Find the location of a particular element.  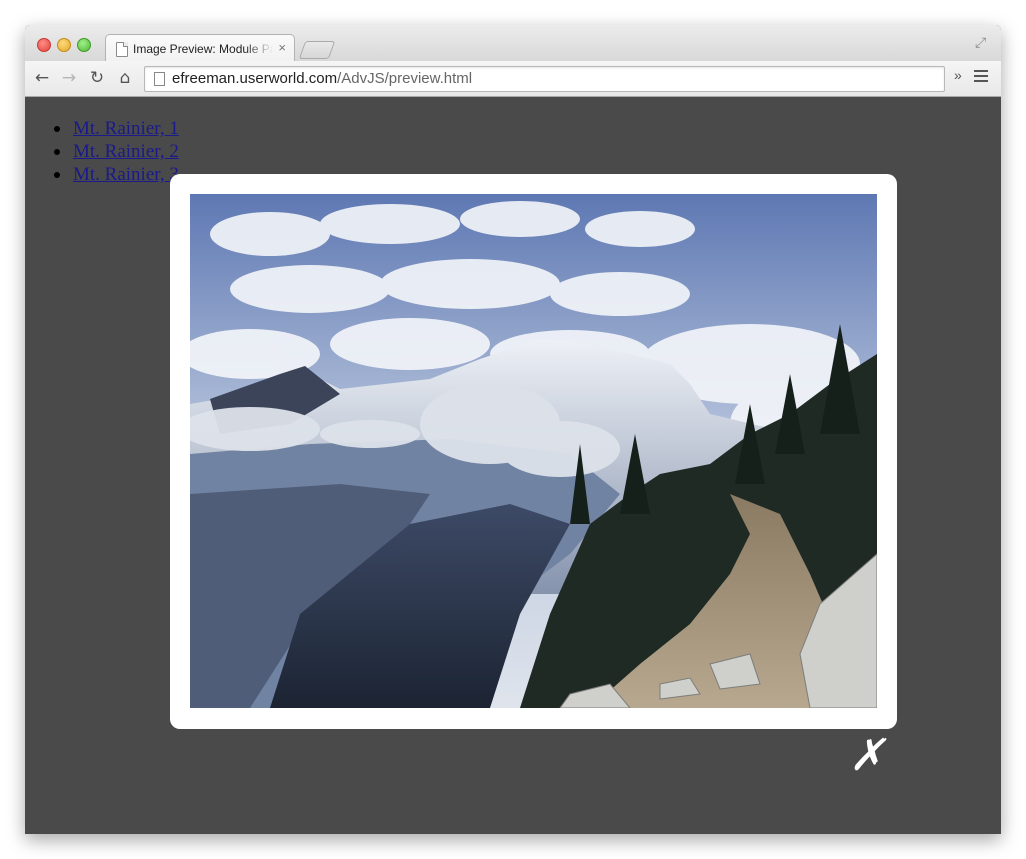

image-link-1: Mt. Rainier, 1 is located at coordinates (126, 128).